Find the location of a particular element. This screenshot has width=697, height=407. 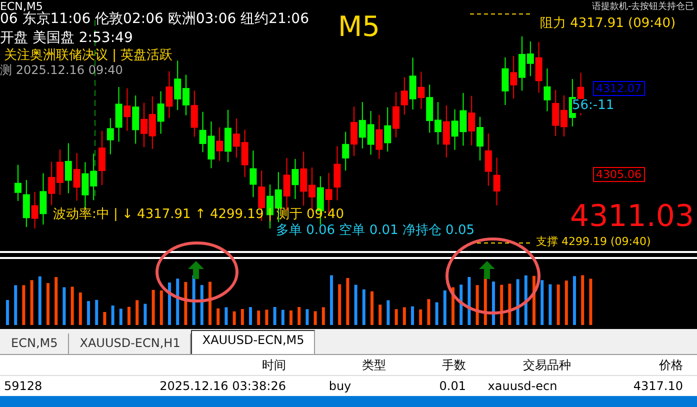

notice-text: 关注奥洲联储决议 | 英盘活跃 is located at coordinates (88, 56).